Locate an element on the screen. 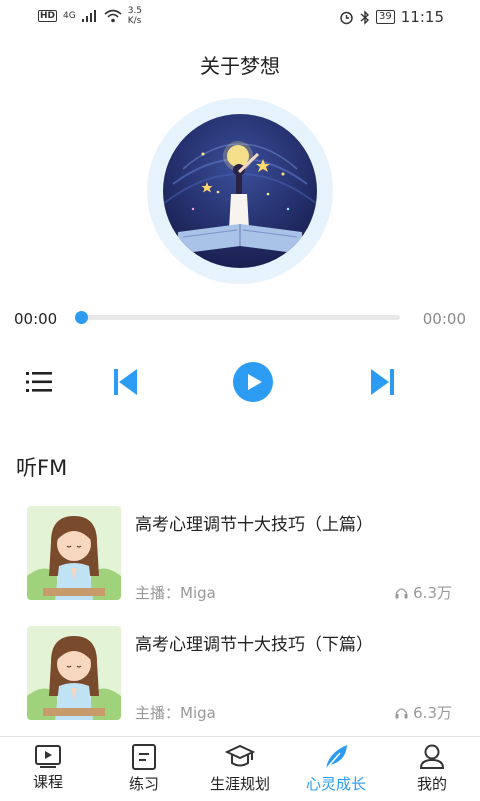 This screenshot has width=480, height=801. previous-button is located at coordinates (126, 384).